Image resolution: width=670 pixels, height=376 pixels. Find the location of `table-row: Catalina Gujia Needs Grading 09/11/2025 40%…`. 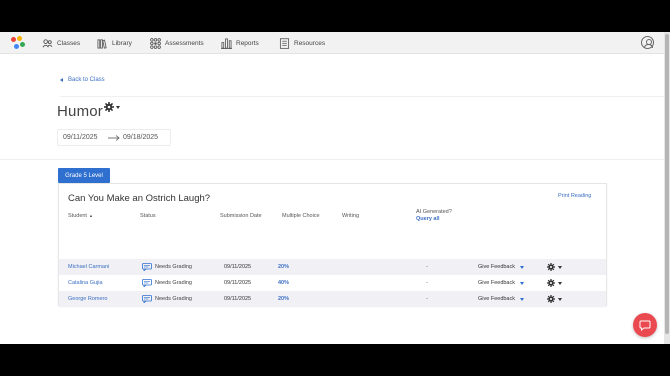

table-row: Catalina Gujia Needs Grading 09/11/2025 40%… is located at coordinates (332, 283).